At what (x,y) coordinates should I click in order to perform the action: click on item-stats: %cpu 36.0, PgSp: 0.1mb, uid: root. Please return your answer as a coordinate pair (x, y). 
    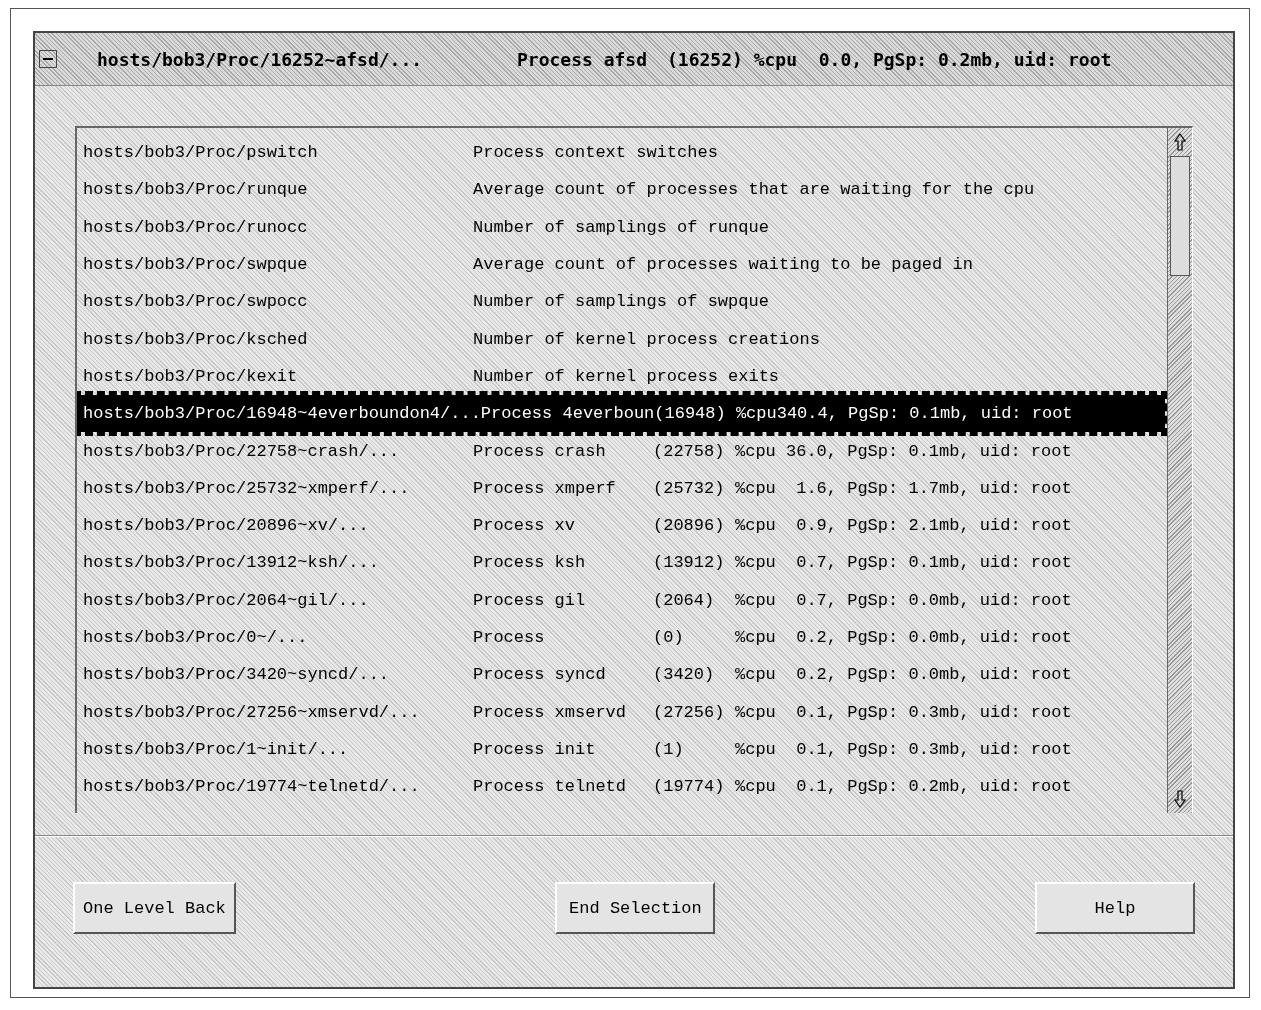
    Looking at the image, I should click on (903, 451).